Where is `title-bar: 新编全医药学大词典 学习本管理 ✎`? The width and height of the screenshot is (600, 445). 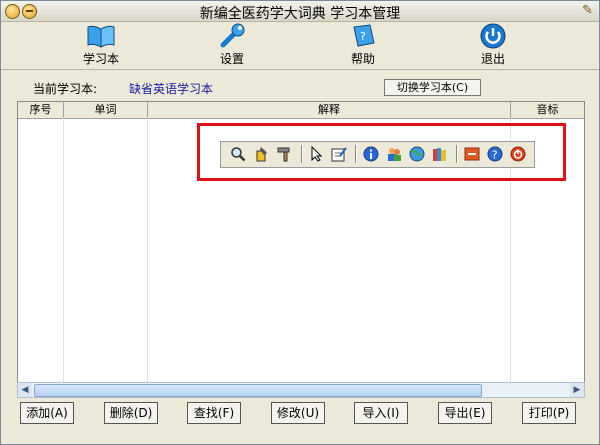 title-bar: 新编全医药学大词典 学习本管理 ✎ is located at coordinates (300, 11).